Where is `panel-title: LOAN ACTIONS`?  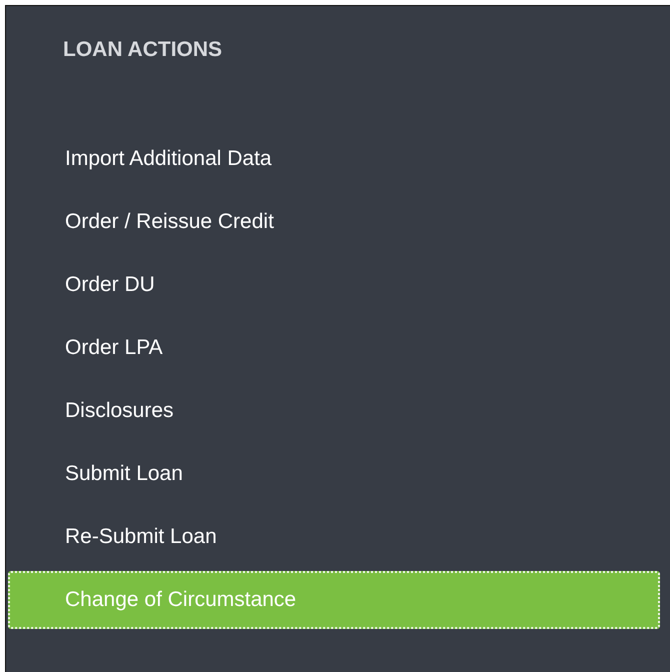 panel-title: LOAN ACTIONS is located at coordinates (142, 50).